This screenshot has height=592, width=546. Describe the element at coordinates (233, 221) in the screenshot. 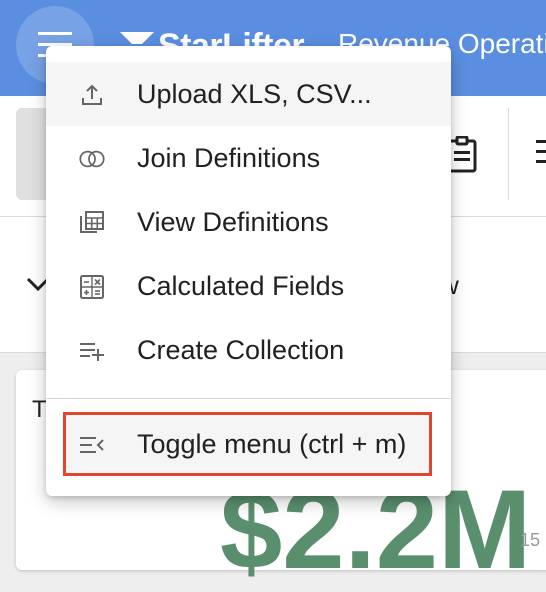

I see `menu-item-label: View Definitions` at that location.